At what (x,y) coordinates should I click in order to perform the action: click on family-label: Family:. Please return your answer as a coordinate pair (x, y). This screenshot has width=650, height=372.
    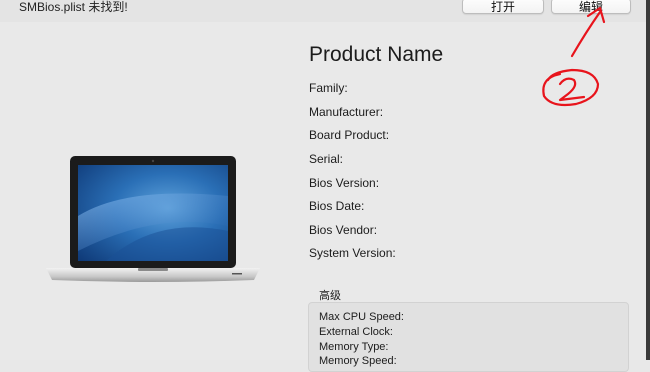
    Looking at the image, I should click on (328, 88).